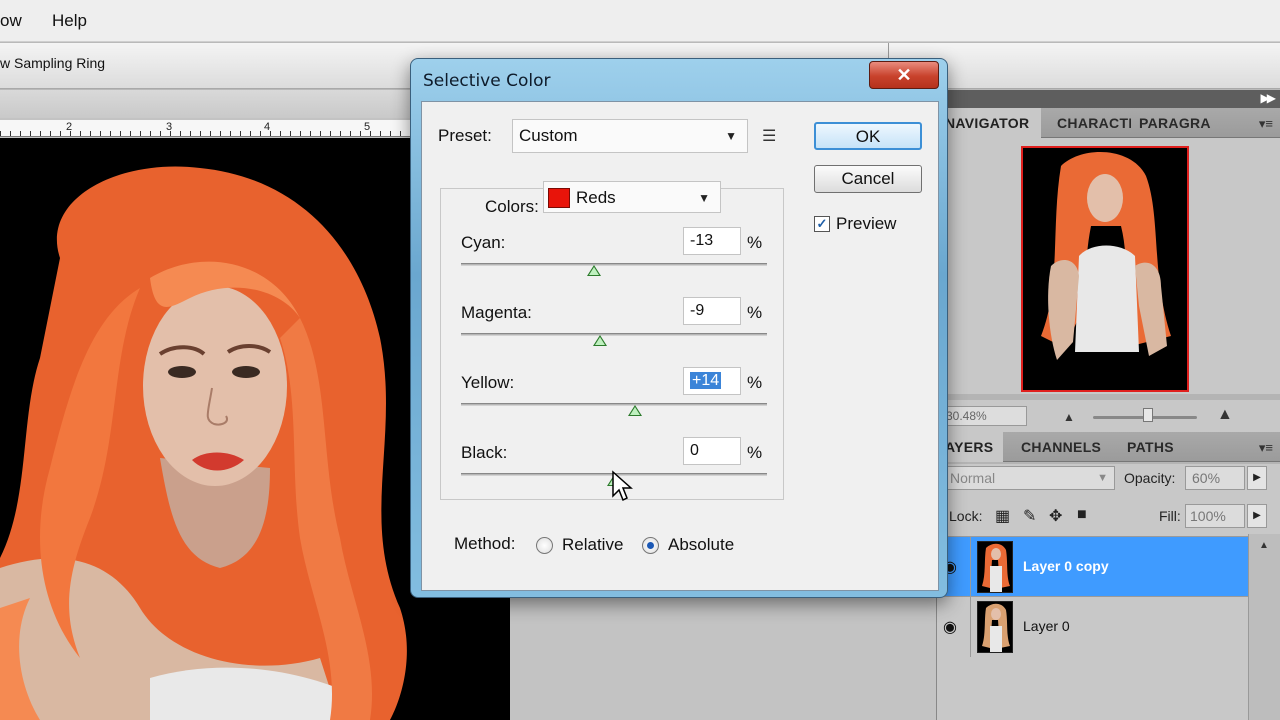 The height and width of the screenshot is (720, 1280). What do you see at coordinates (1055, 516) in the screenshot?
I see `lock-position-icon: ✥` at bounding box center [1055, 516].